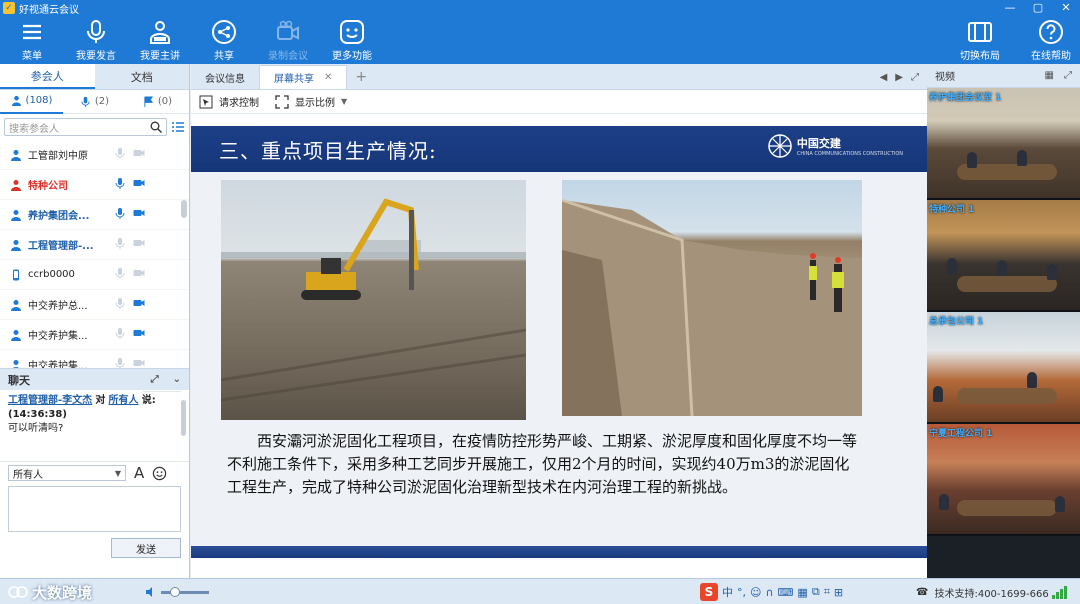  I want to click on filter-hands: (0), so click(157, 101).